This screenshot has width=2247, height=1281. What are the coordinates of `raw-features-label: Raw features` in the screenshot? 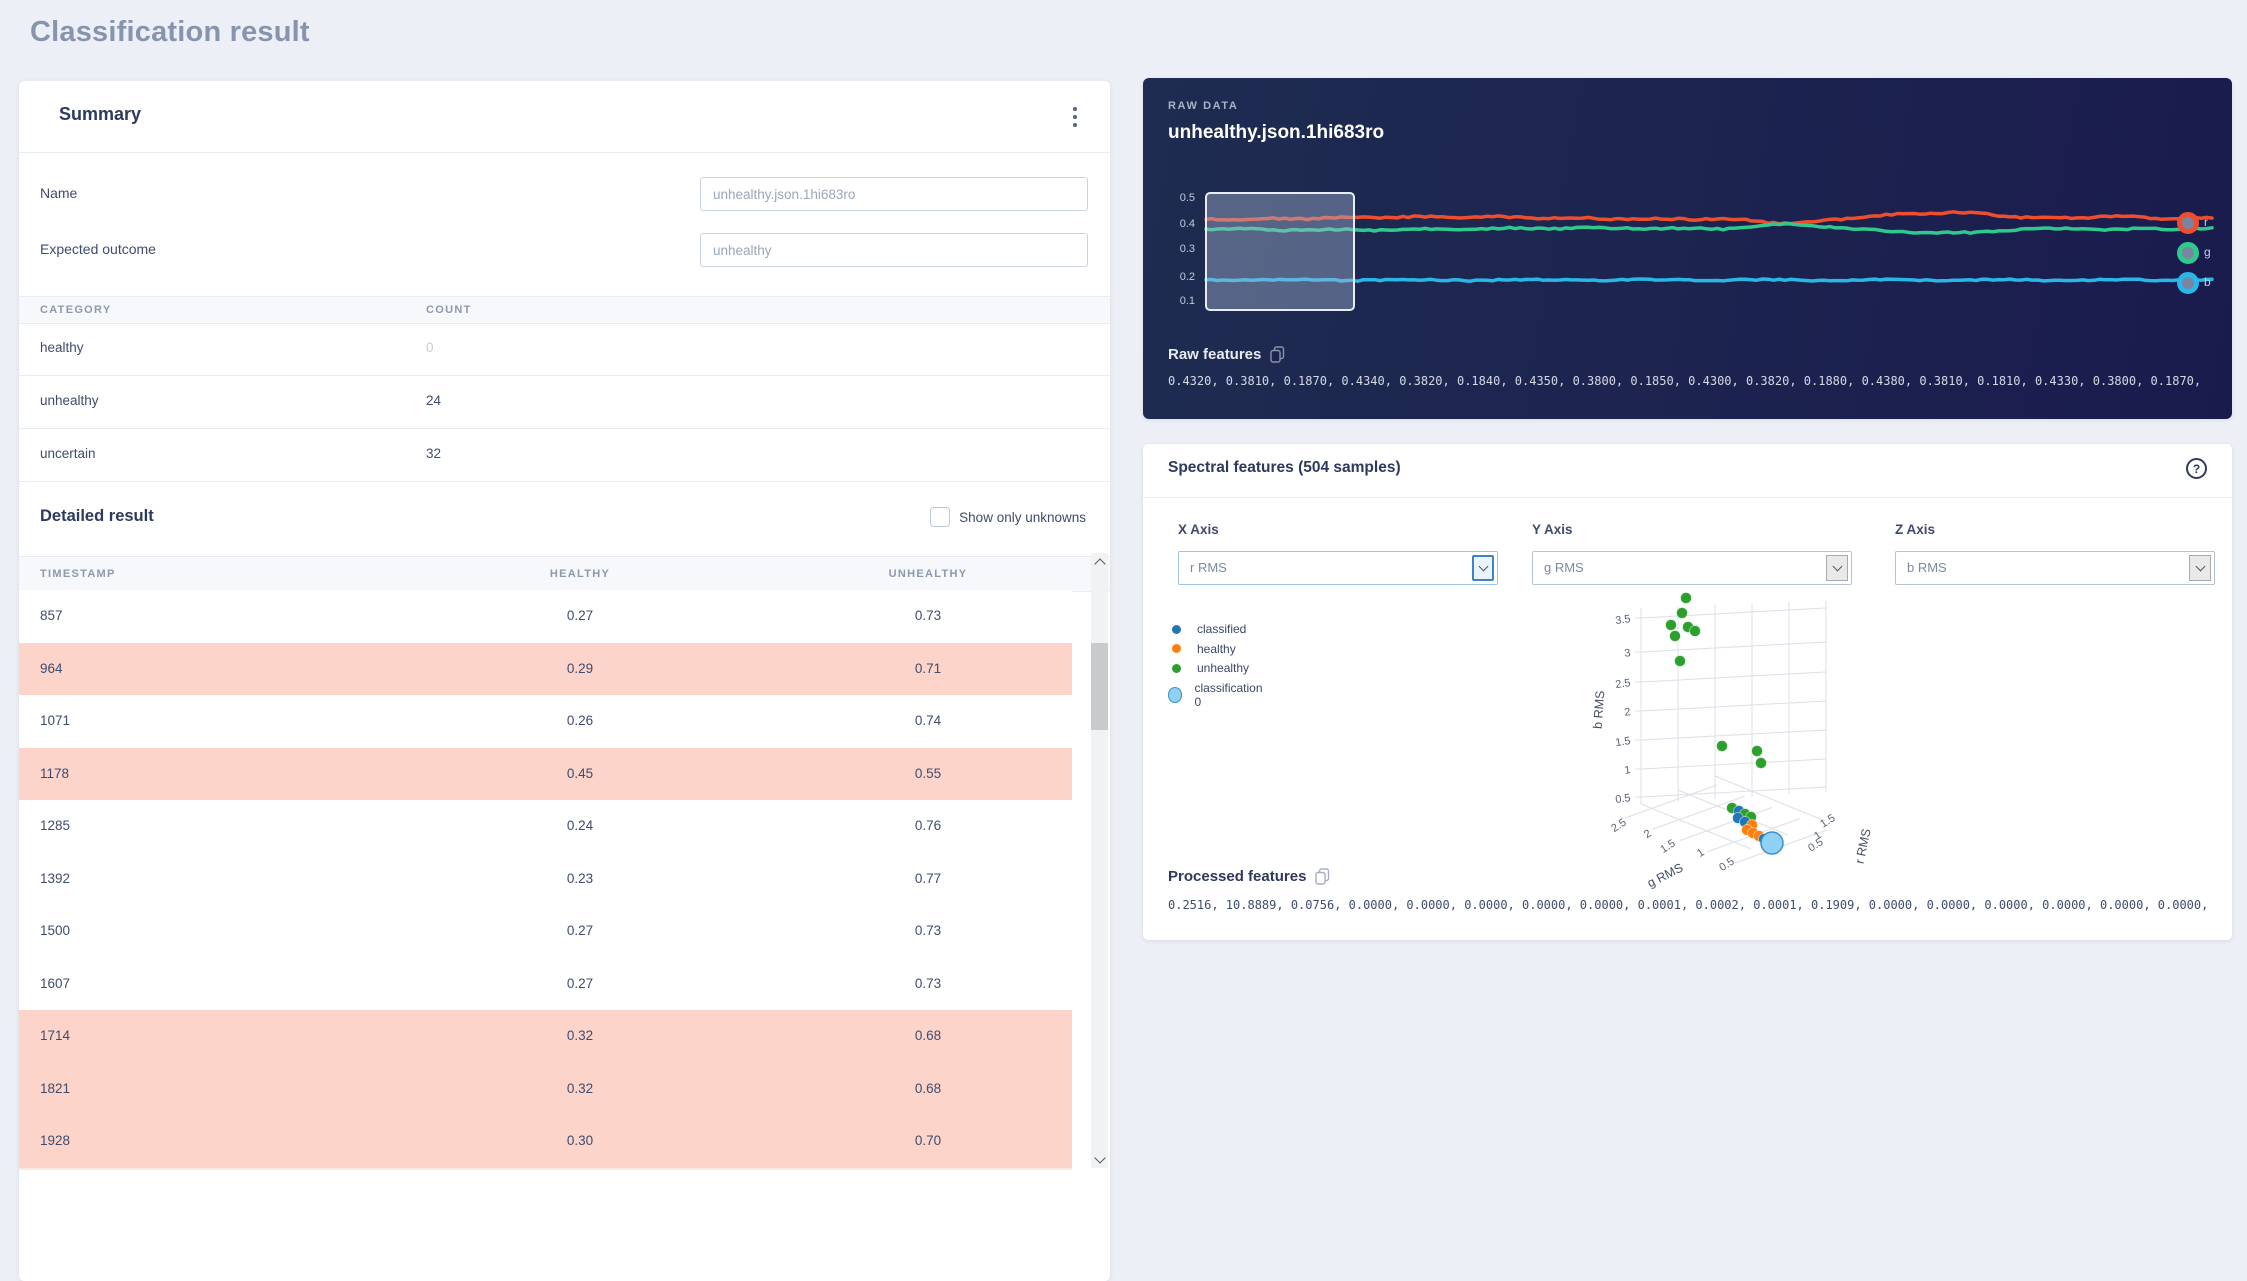 It's located at (1215, 354).